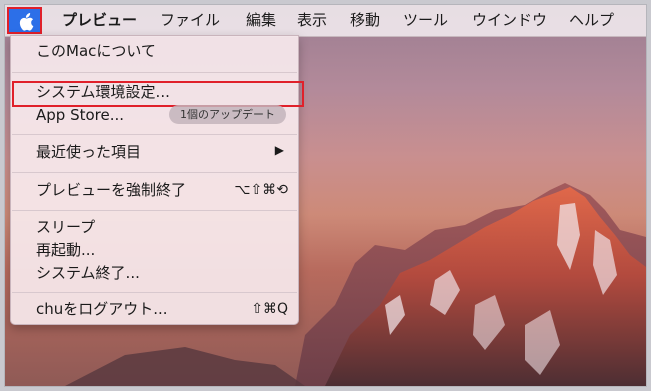 The image size is (651, 391). Describe the element at coordinates (99, 20) in the screenshot. I see `menubar-item-preview: プレビュー` at that location.